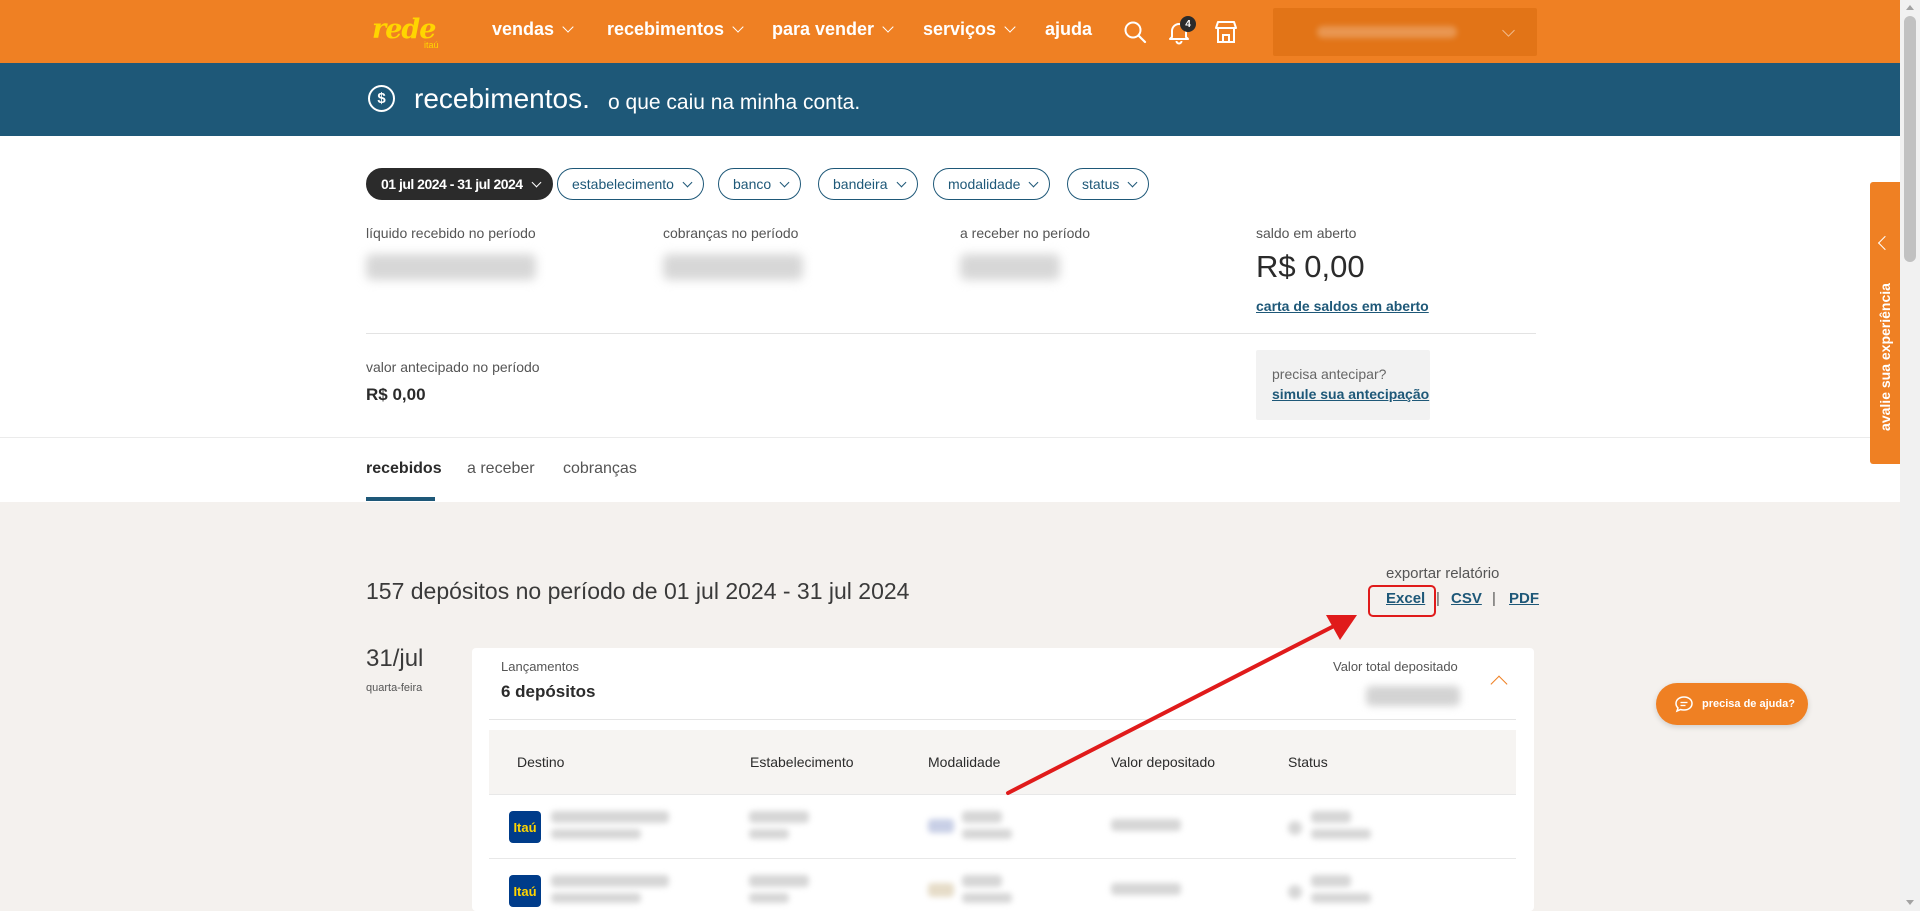 This screenshot has width=1920, height=911. I want to click on saldo-label: saldo em aberto, so click(1306, 233).